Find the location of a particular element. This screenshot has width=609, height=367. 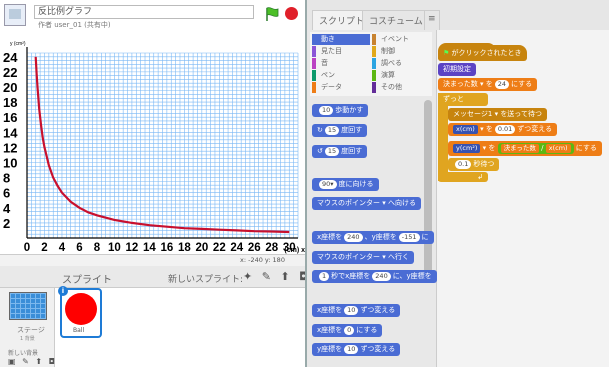

block-turn-left: ↺ 15 度回す is located at coordinates (340, 151).